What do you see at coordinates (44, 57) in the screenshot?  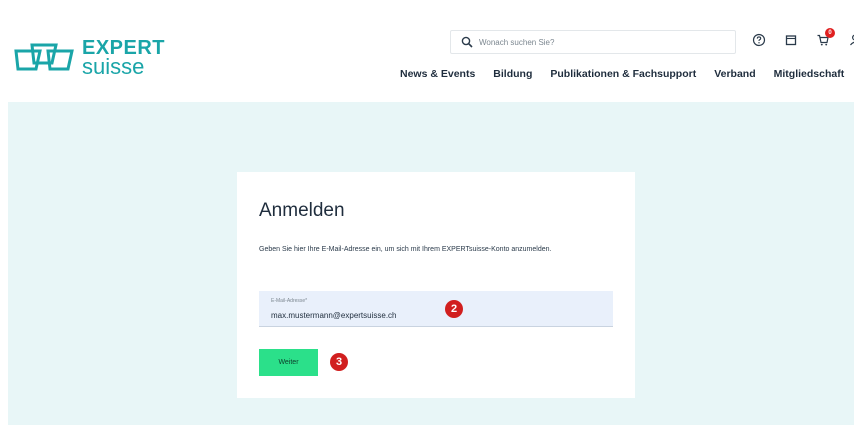 I see `logo-mark-icon` at bounding box center [44, 57].